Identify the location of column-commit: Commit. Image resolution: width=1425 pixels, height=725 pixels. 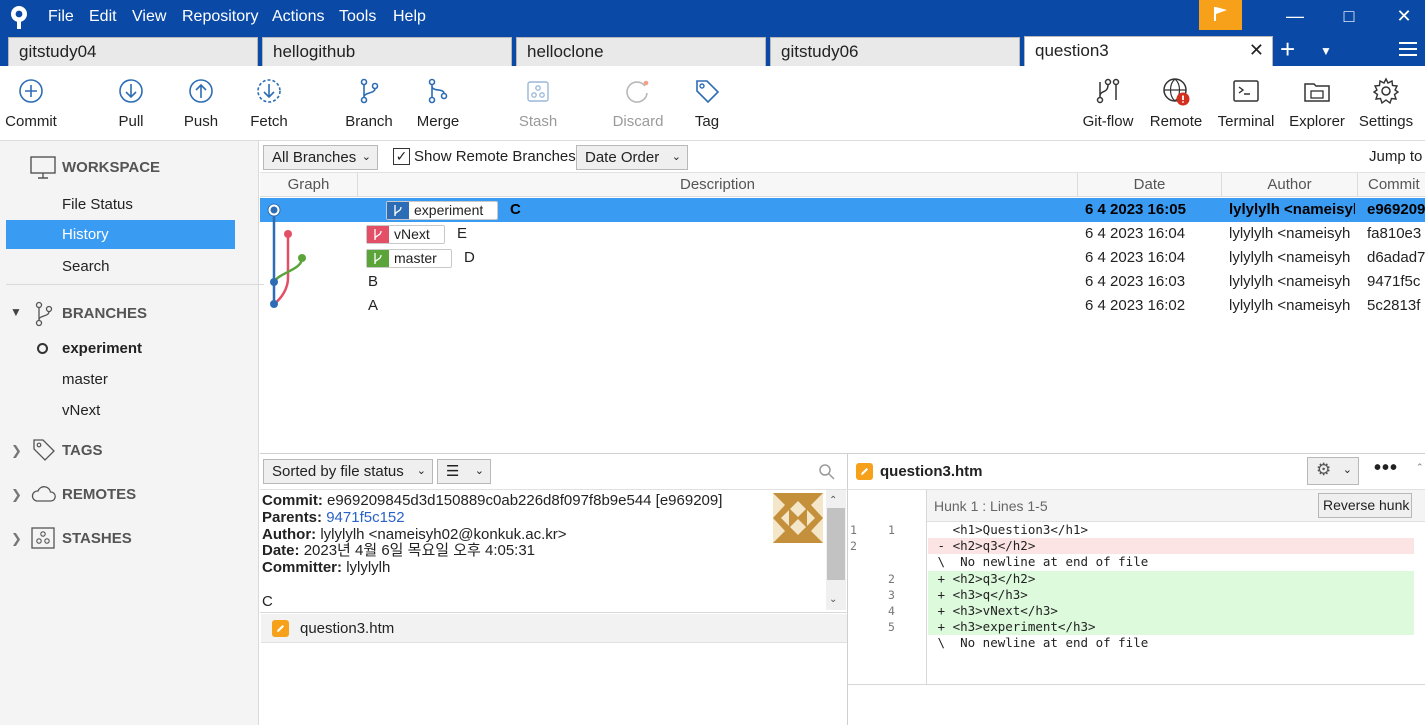
(1391, 185).